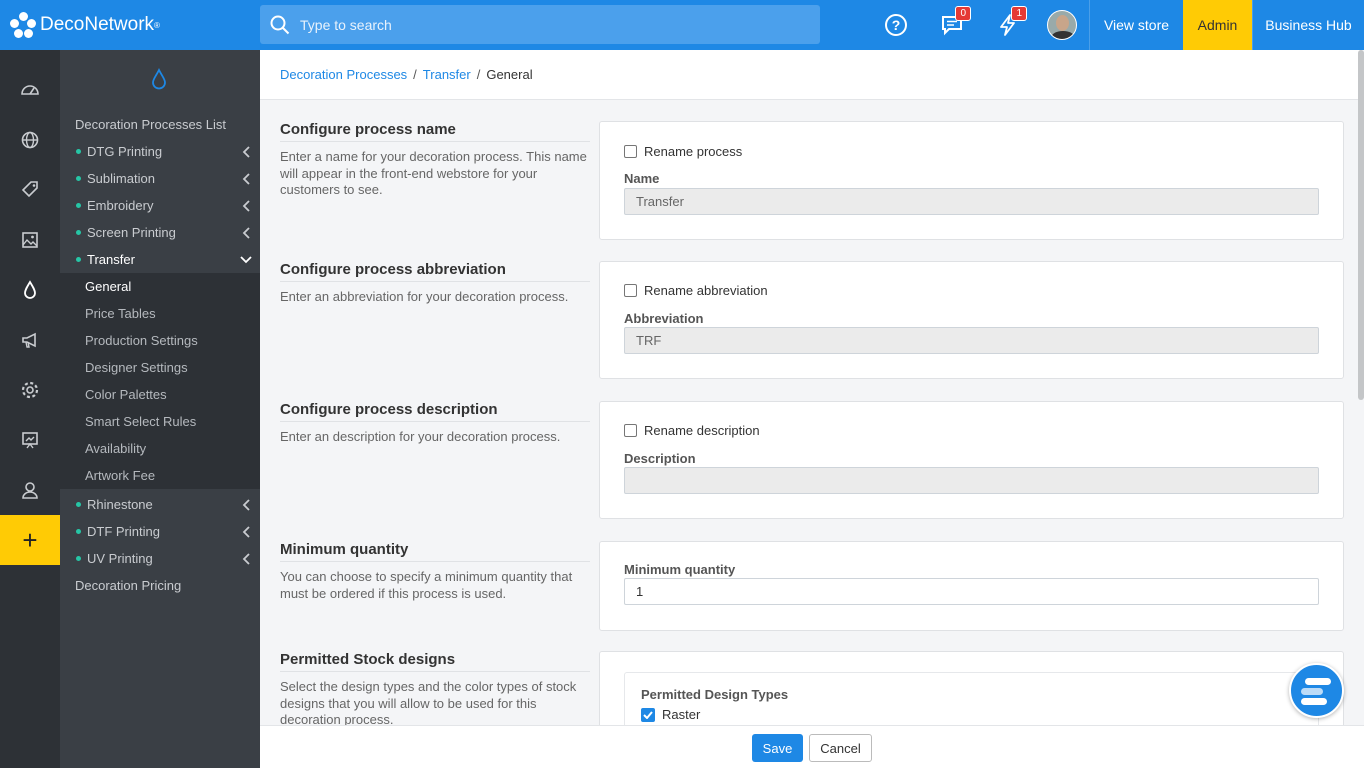 This screenshot has width=1364, height=768. What do you see at coordinates (971, 480) in the screenshot?
I see `description-field` at bounding box center [971, 480].